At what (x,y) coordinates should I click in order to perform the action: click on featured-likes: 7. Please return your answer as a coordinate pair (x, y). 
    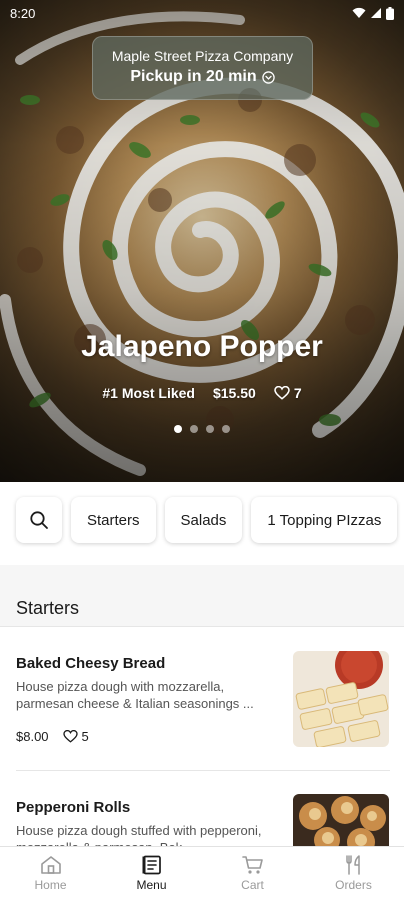
    Looking at the image, I should click on (288, 393).